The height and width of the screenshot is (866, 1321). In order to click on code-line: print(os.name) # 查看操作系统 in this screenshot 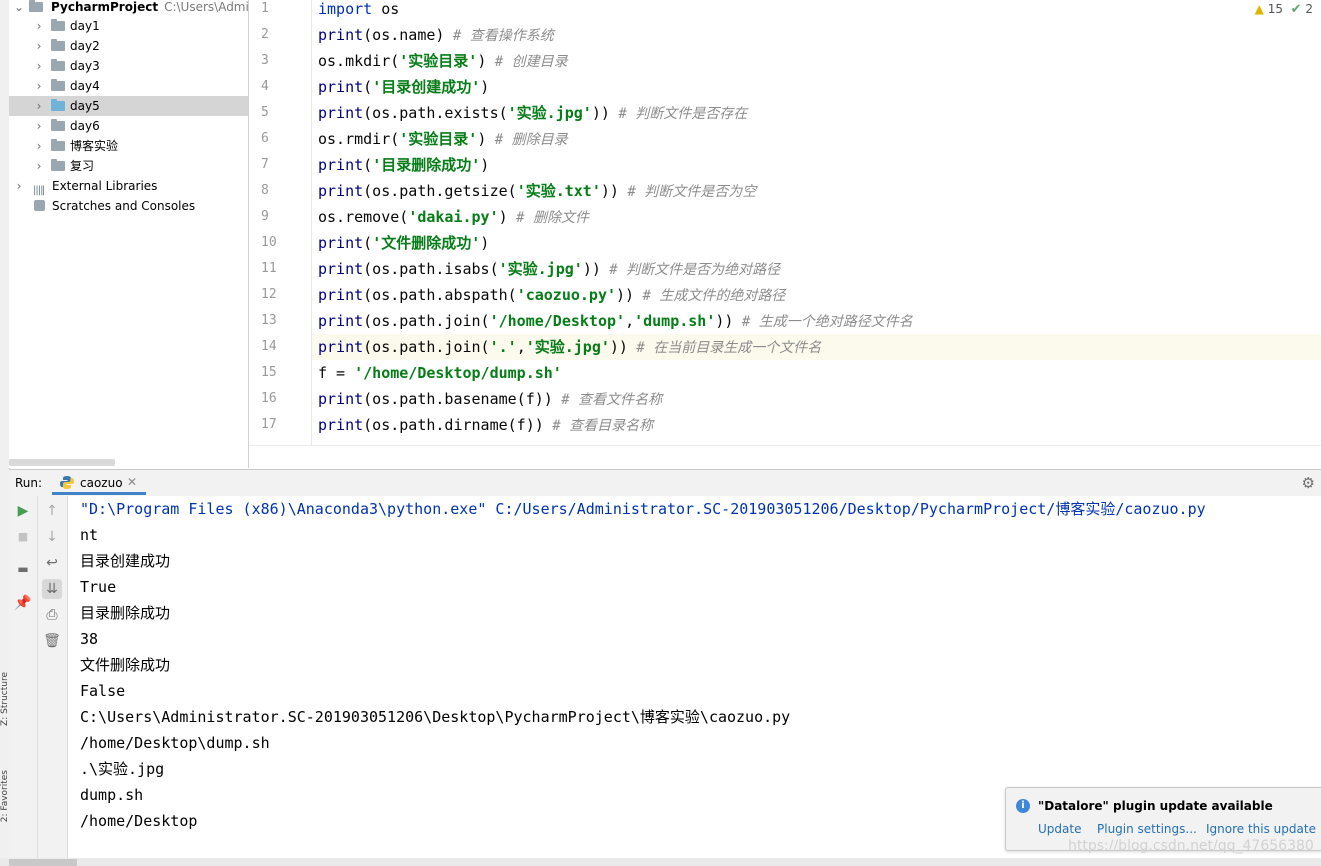, I will do `click(436, 39)`.